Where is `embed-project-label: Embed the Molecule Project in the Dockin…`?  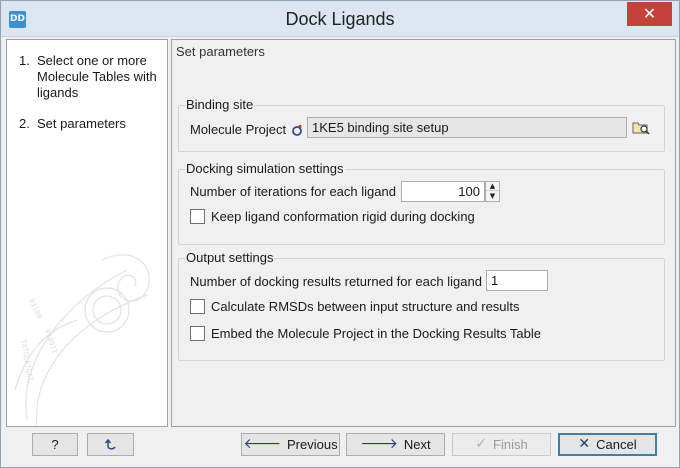
embed-project-label: Embed the Molecule Project in the Dockin… is located at coordinates (376, 333).